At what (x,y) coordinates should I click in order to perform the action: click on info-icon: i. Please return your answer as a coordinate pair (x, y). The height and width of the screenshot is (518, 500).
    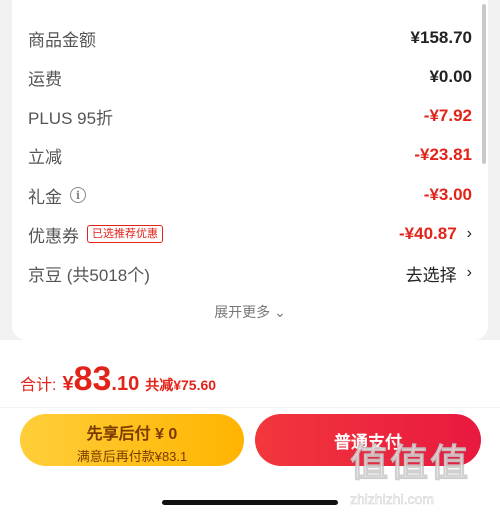
    Looking at the image, I should click on (78, 195).